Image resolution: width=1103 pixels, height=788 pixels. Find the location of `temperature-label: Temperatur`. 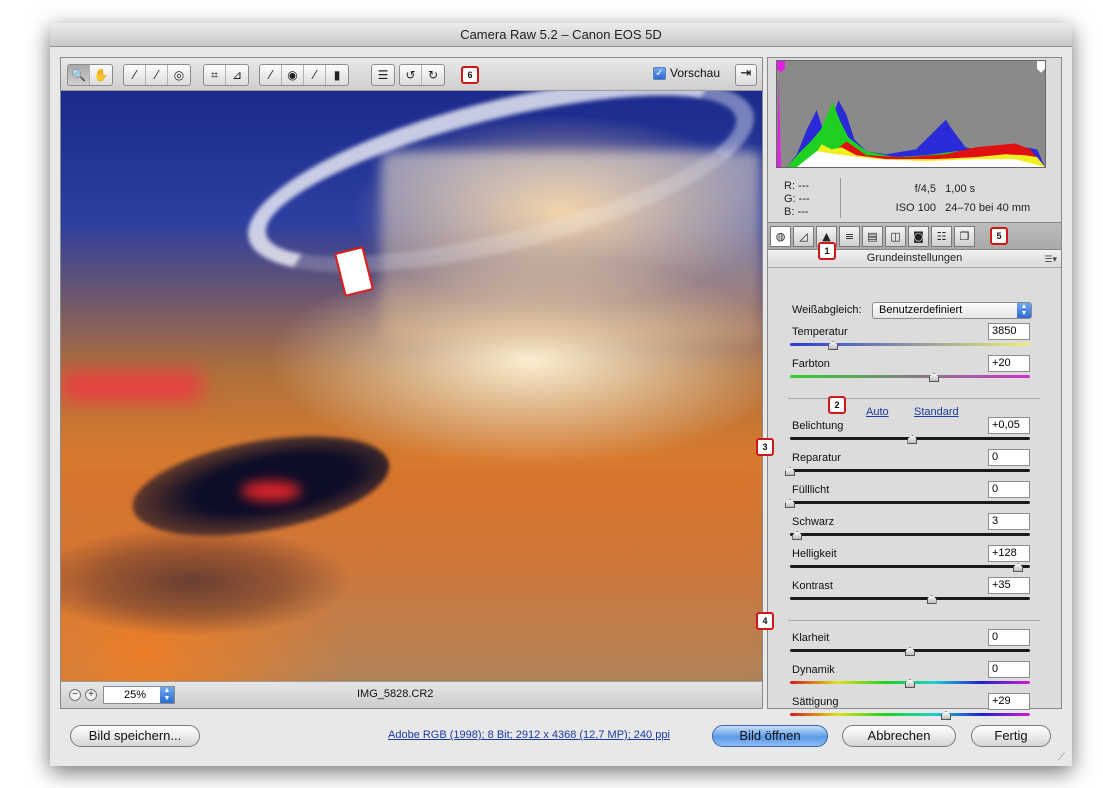

temperature-label: Temperatur is located at coordinates (820, 332).